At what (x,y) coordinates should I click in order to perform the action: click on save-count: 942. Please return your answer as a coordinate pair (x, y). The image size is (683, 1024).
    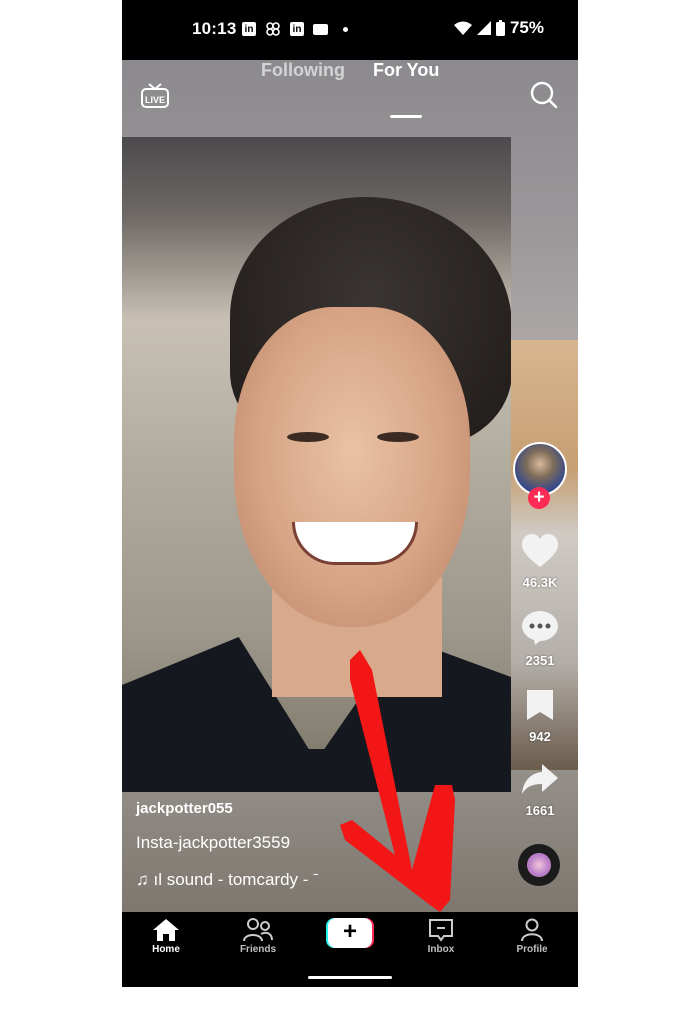
    Looking at the image, I should click on (540, 736).